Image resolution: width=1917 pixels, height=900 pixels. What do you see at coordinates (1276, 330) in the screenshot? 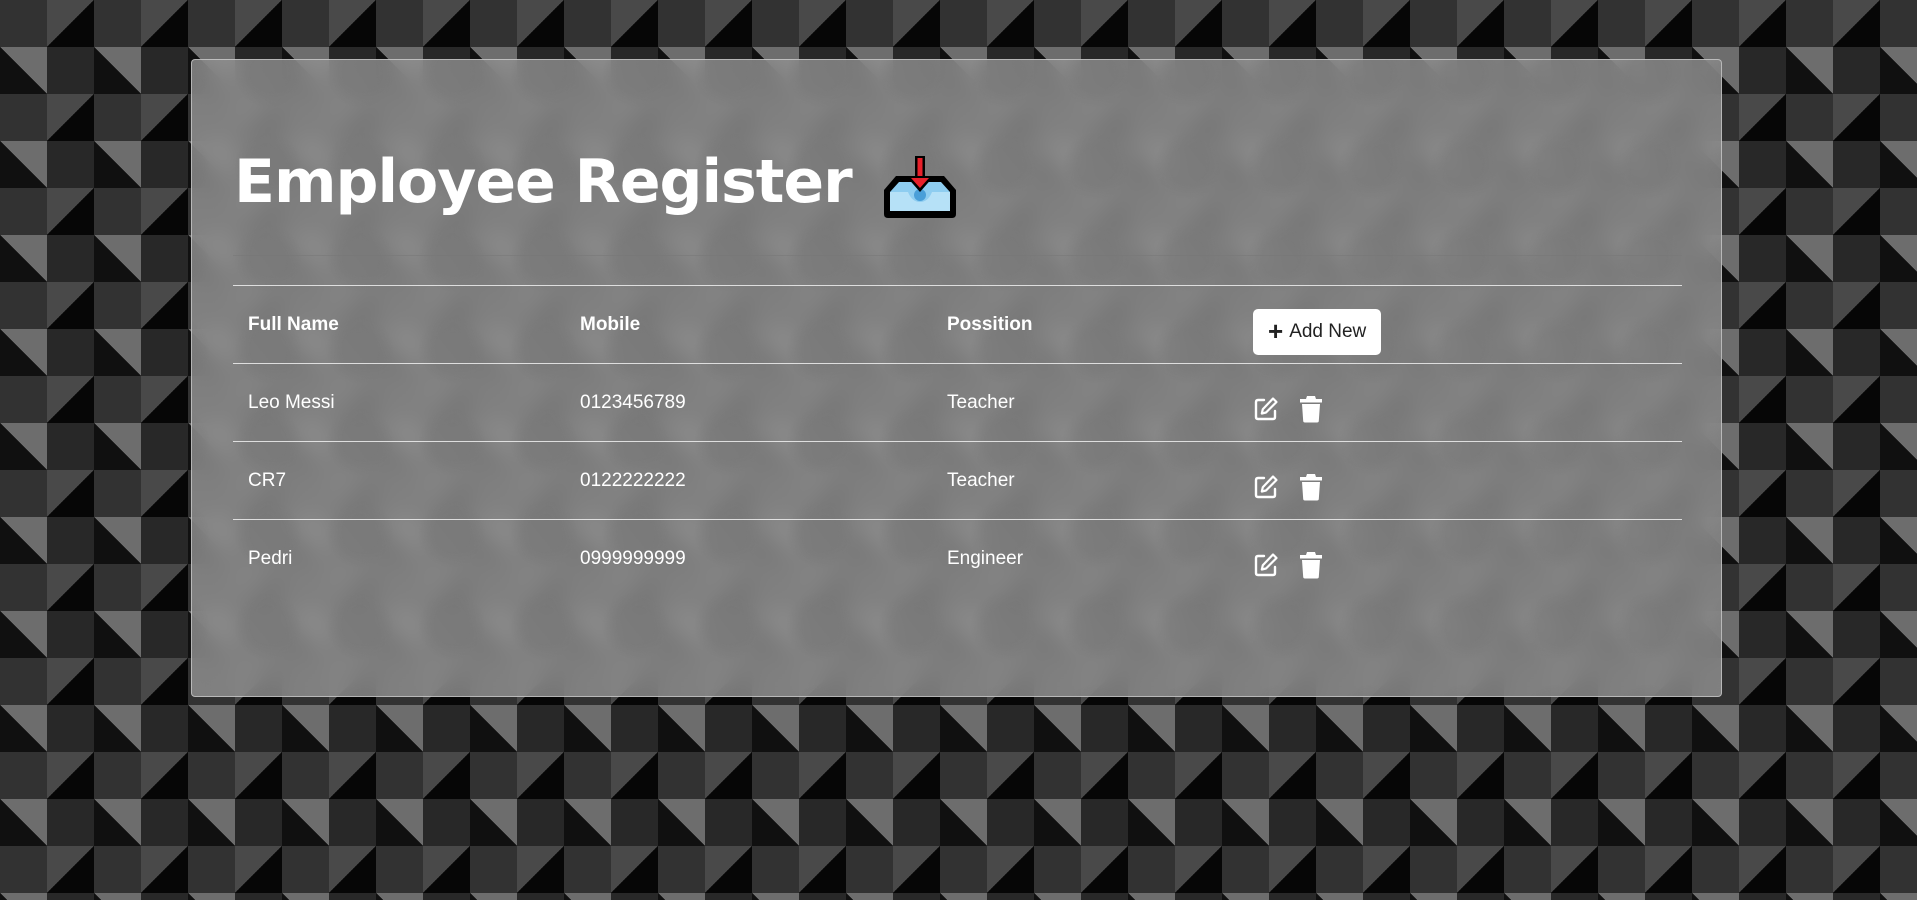
I see `plus-icon: +` at bounding box center [1276, 330].